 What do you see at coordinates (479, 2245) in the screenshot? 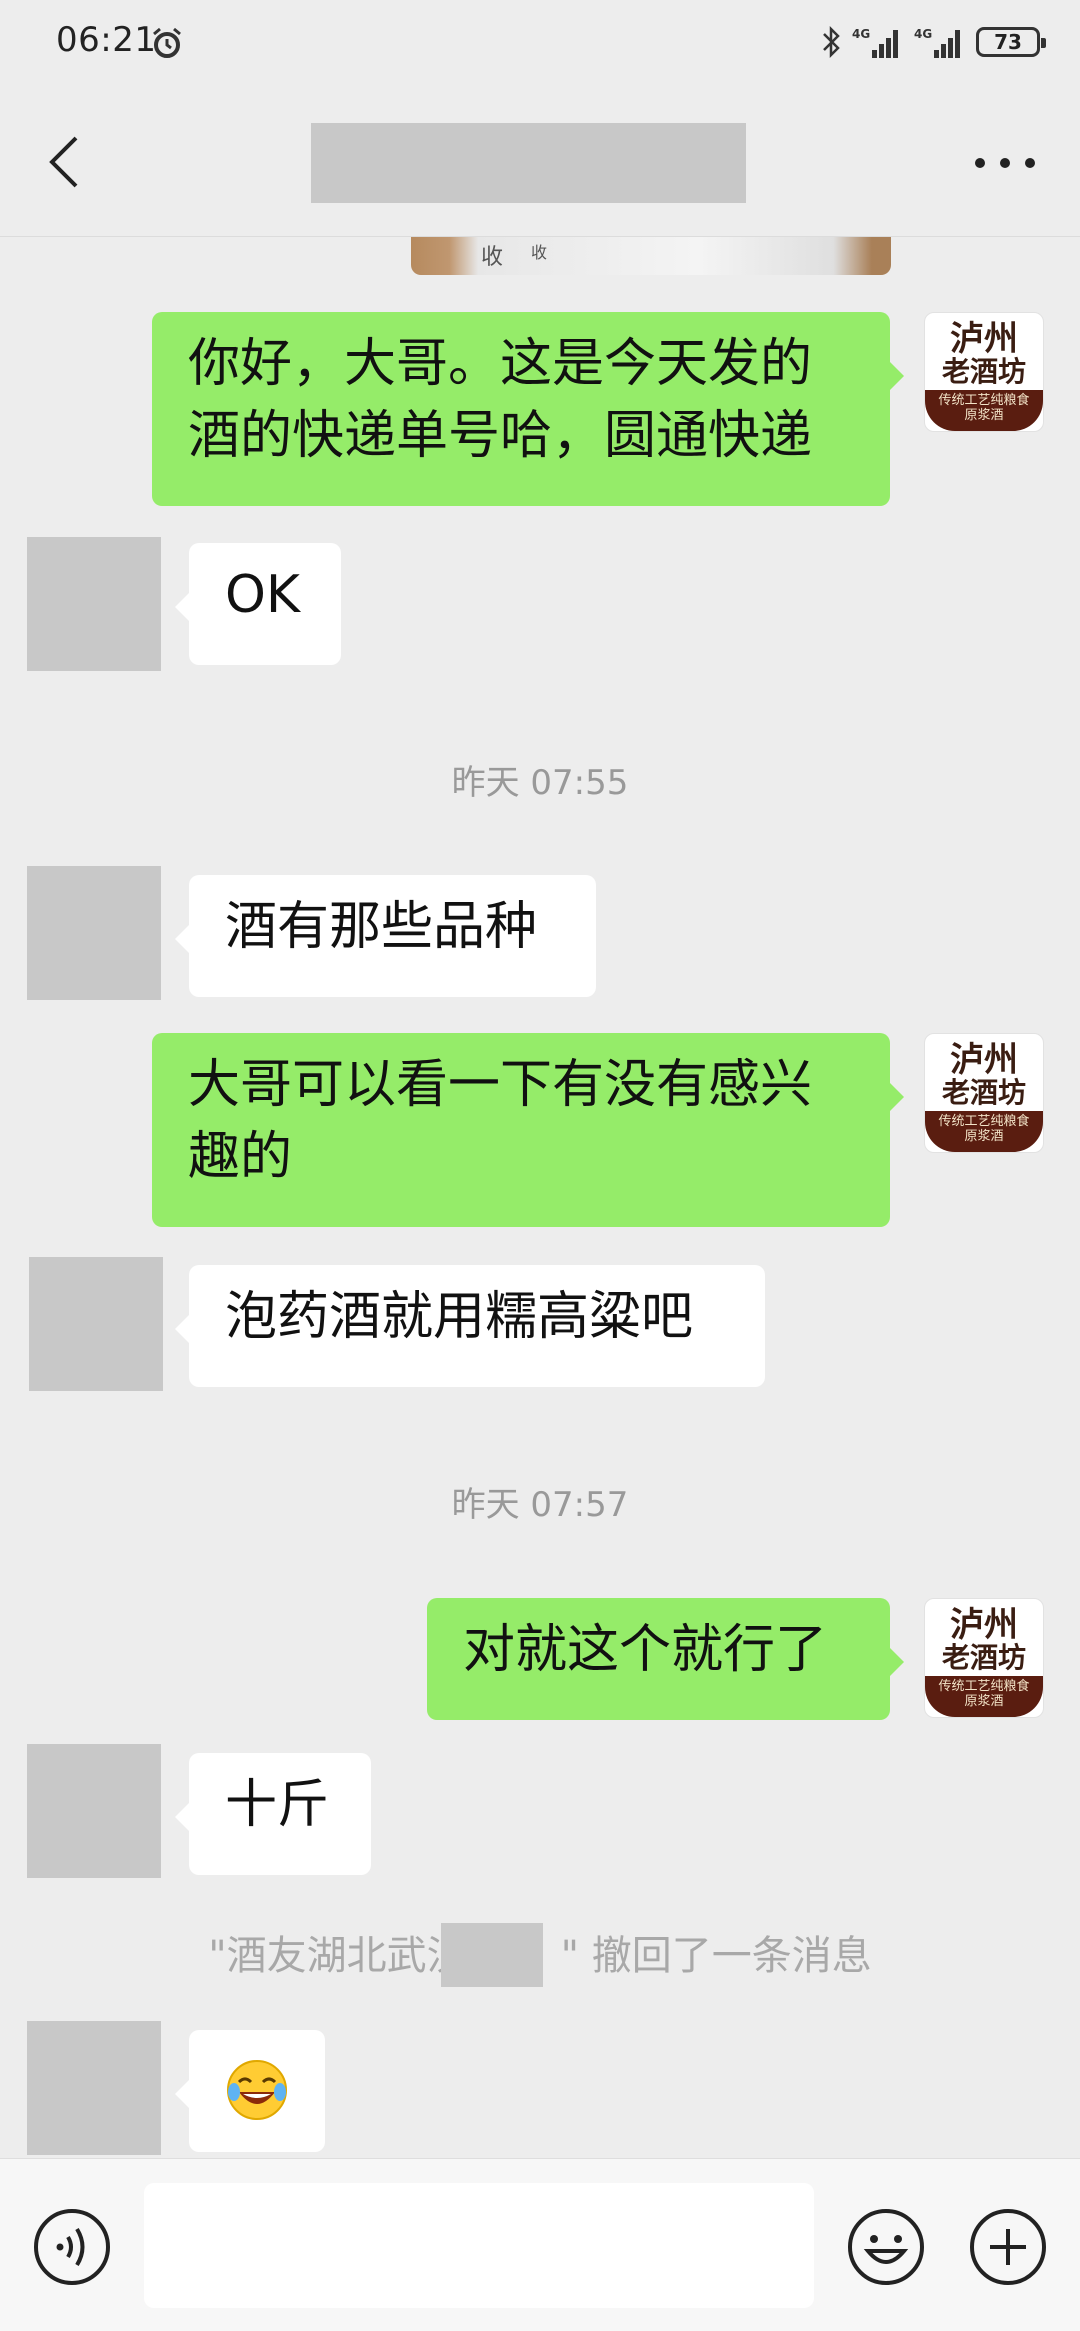
I see `message-input` at bounding box center [479, 2245].